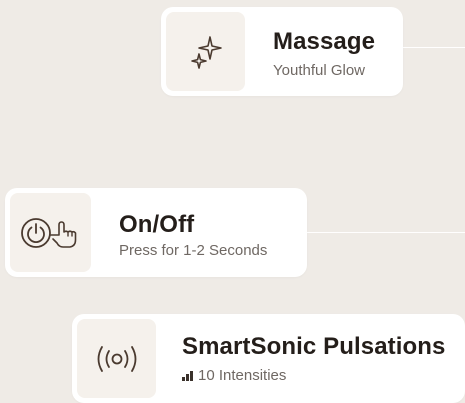 This screenshot has width=465, height=403. I want to click on smartsonic-subtitle-row: 10 Intensities, so click(234, 375).